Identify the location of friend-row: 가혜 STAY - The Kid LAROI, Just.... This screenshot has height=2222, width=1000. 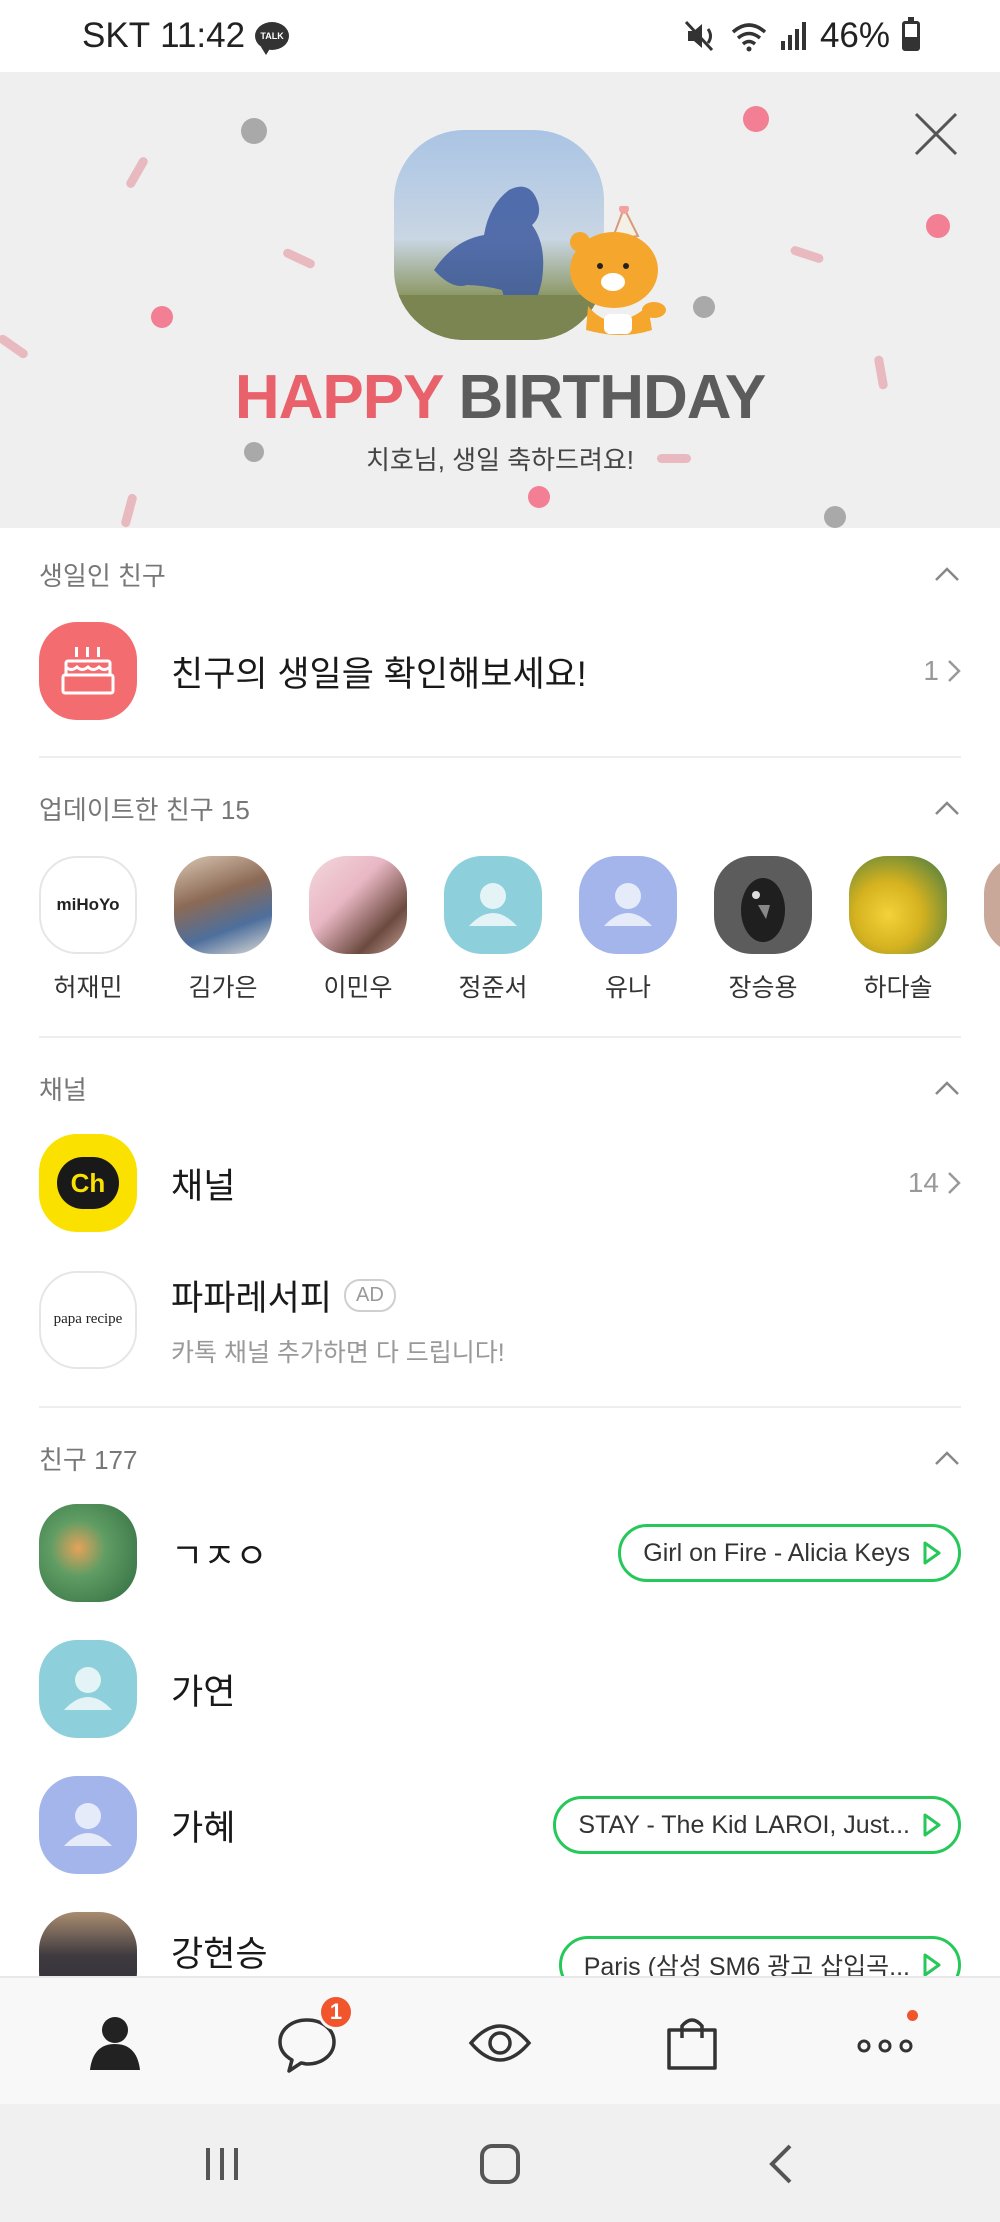
(500, 1825).